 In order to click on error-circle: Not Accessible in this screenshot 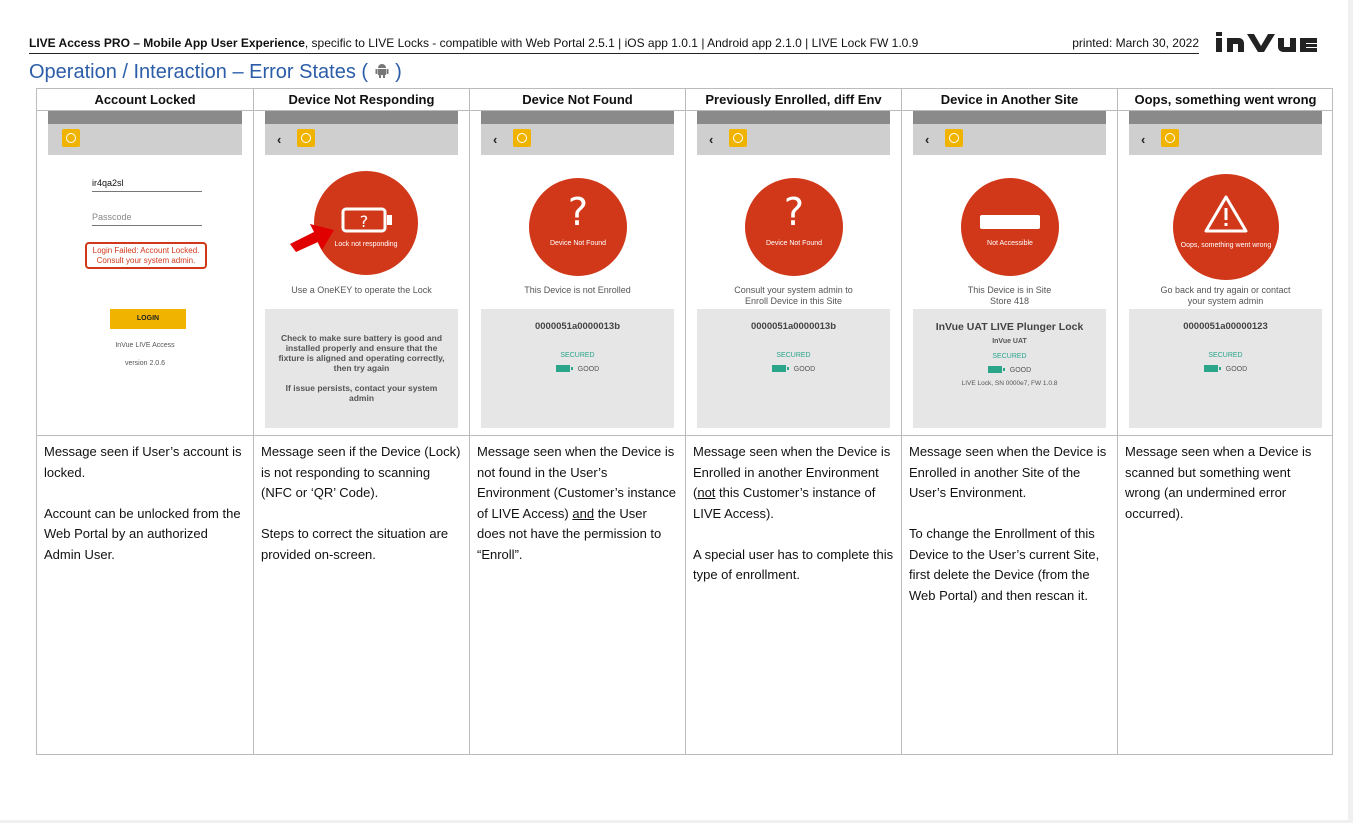, I will do `click(1010, 227)`.